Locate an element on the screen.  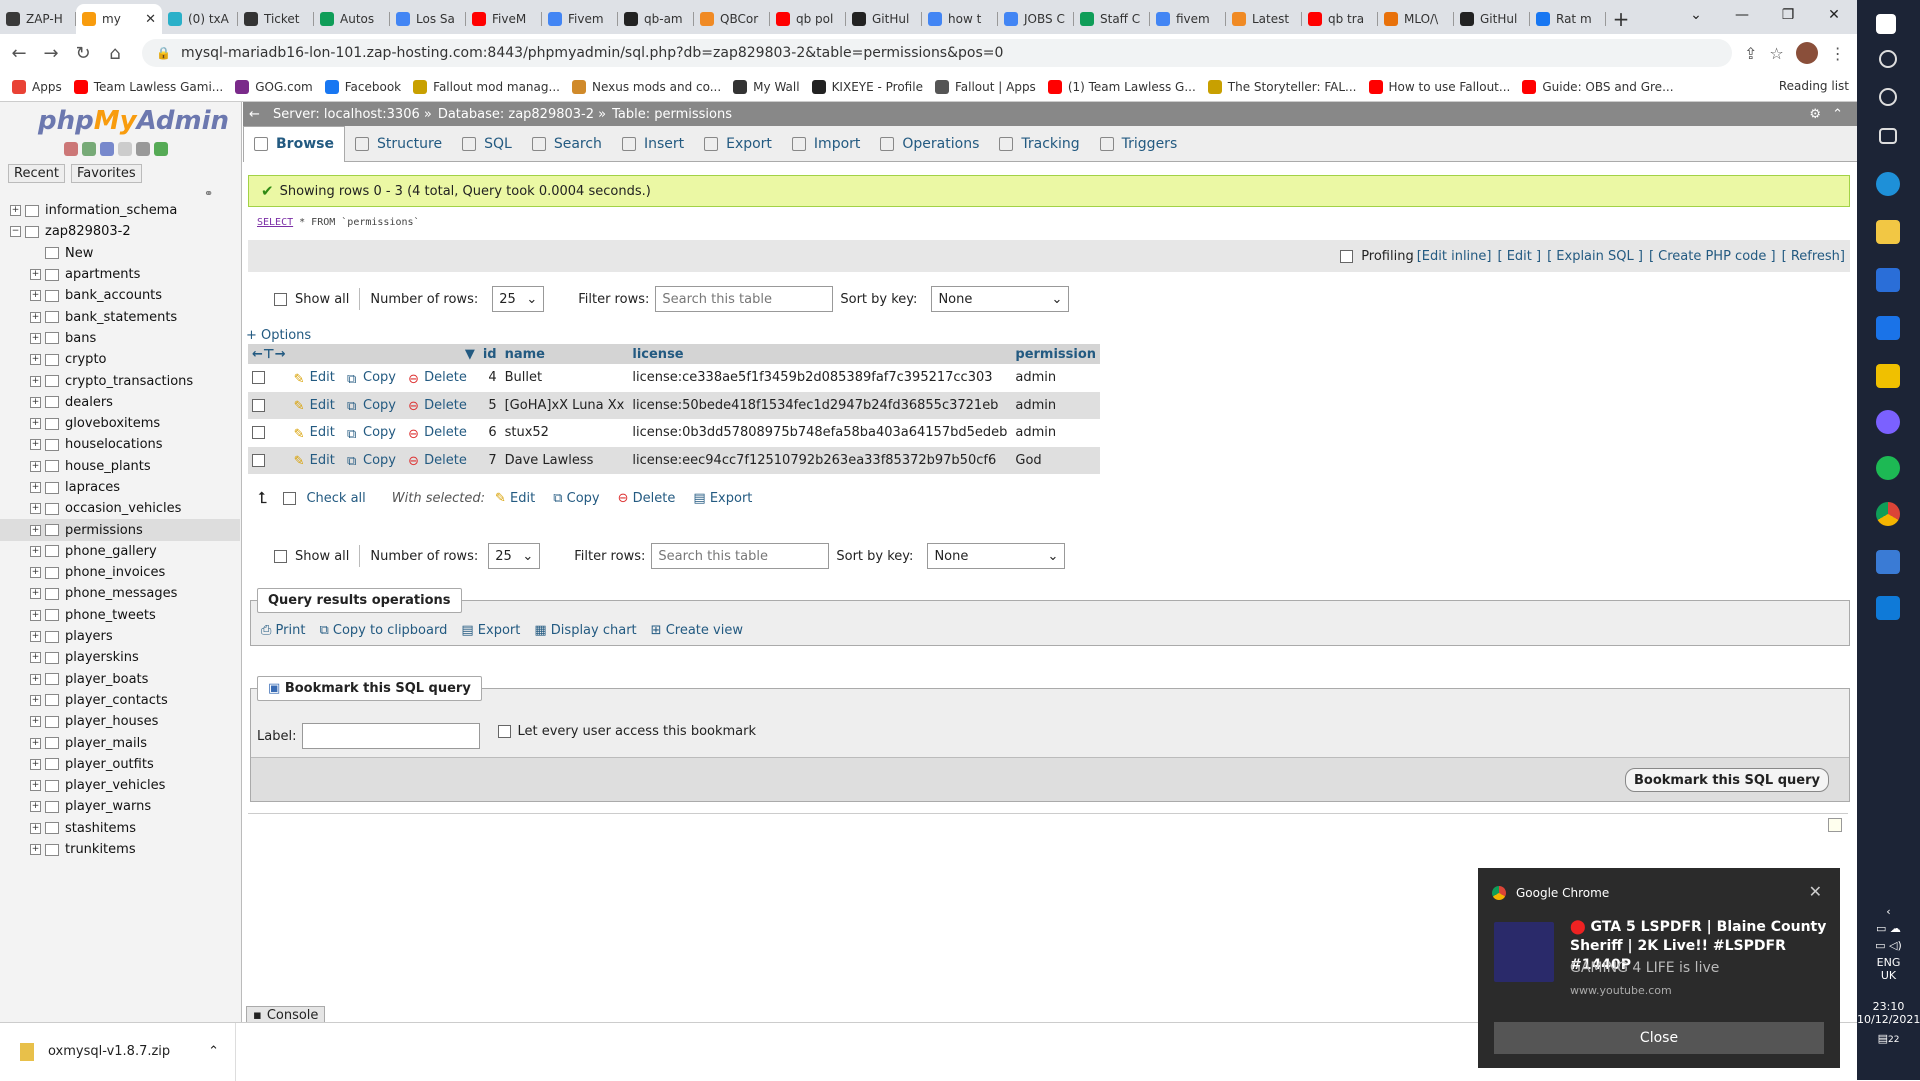
reload-icon: ↻ is located at coordinates (83, 53).